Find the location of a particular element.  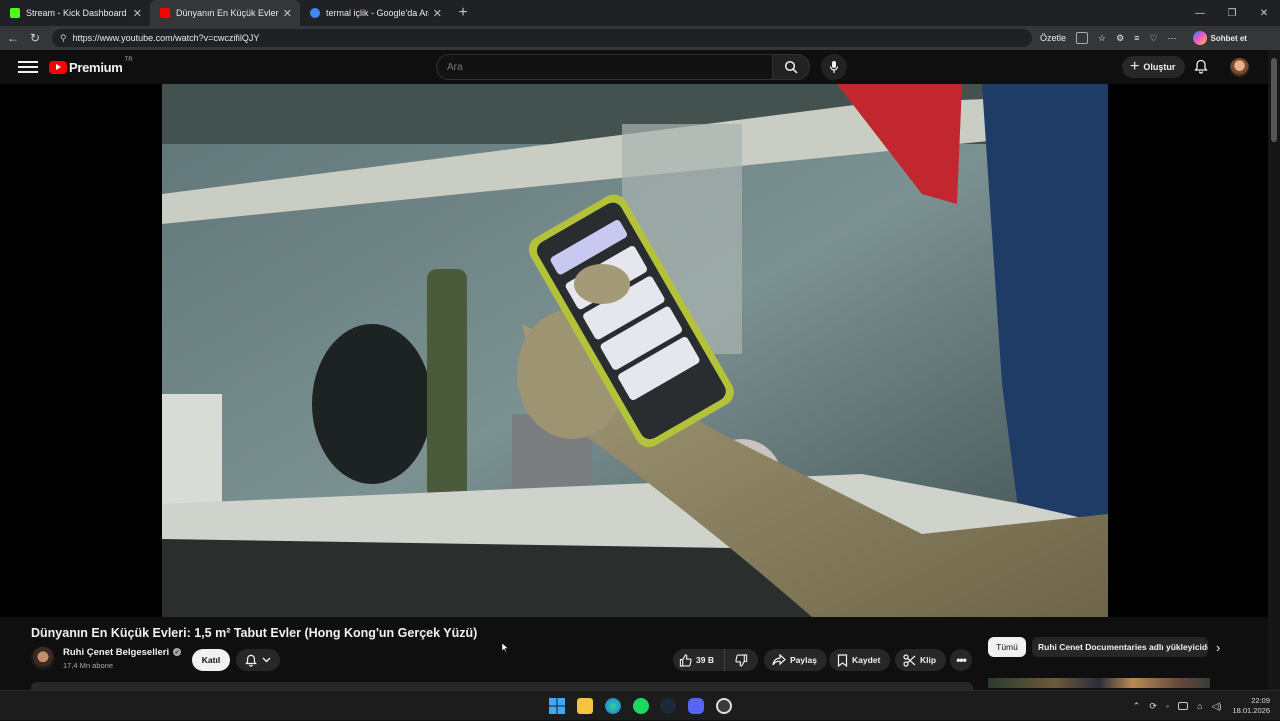

mouse-cursor-icon is located at coordinates (505, 647).